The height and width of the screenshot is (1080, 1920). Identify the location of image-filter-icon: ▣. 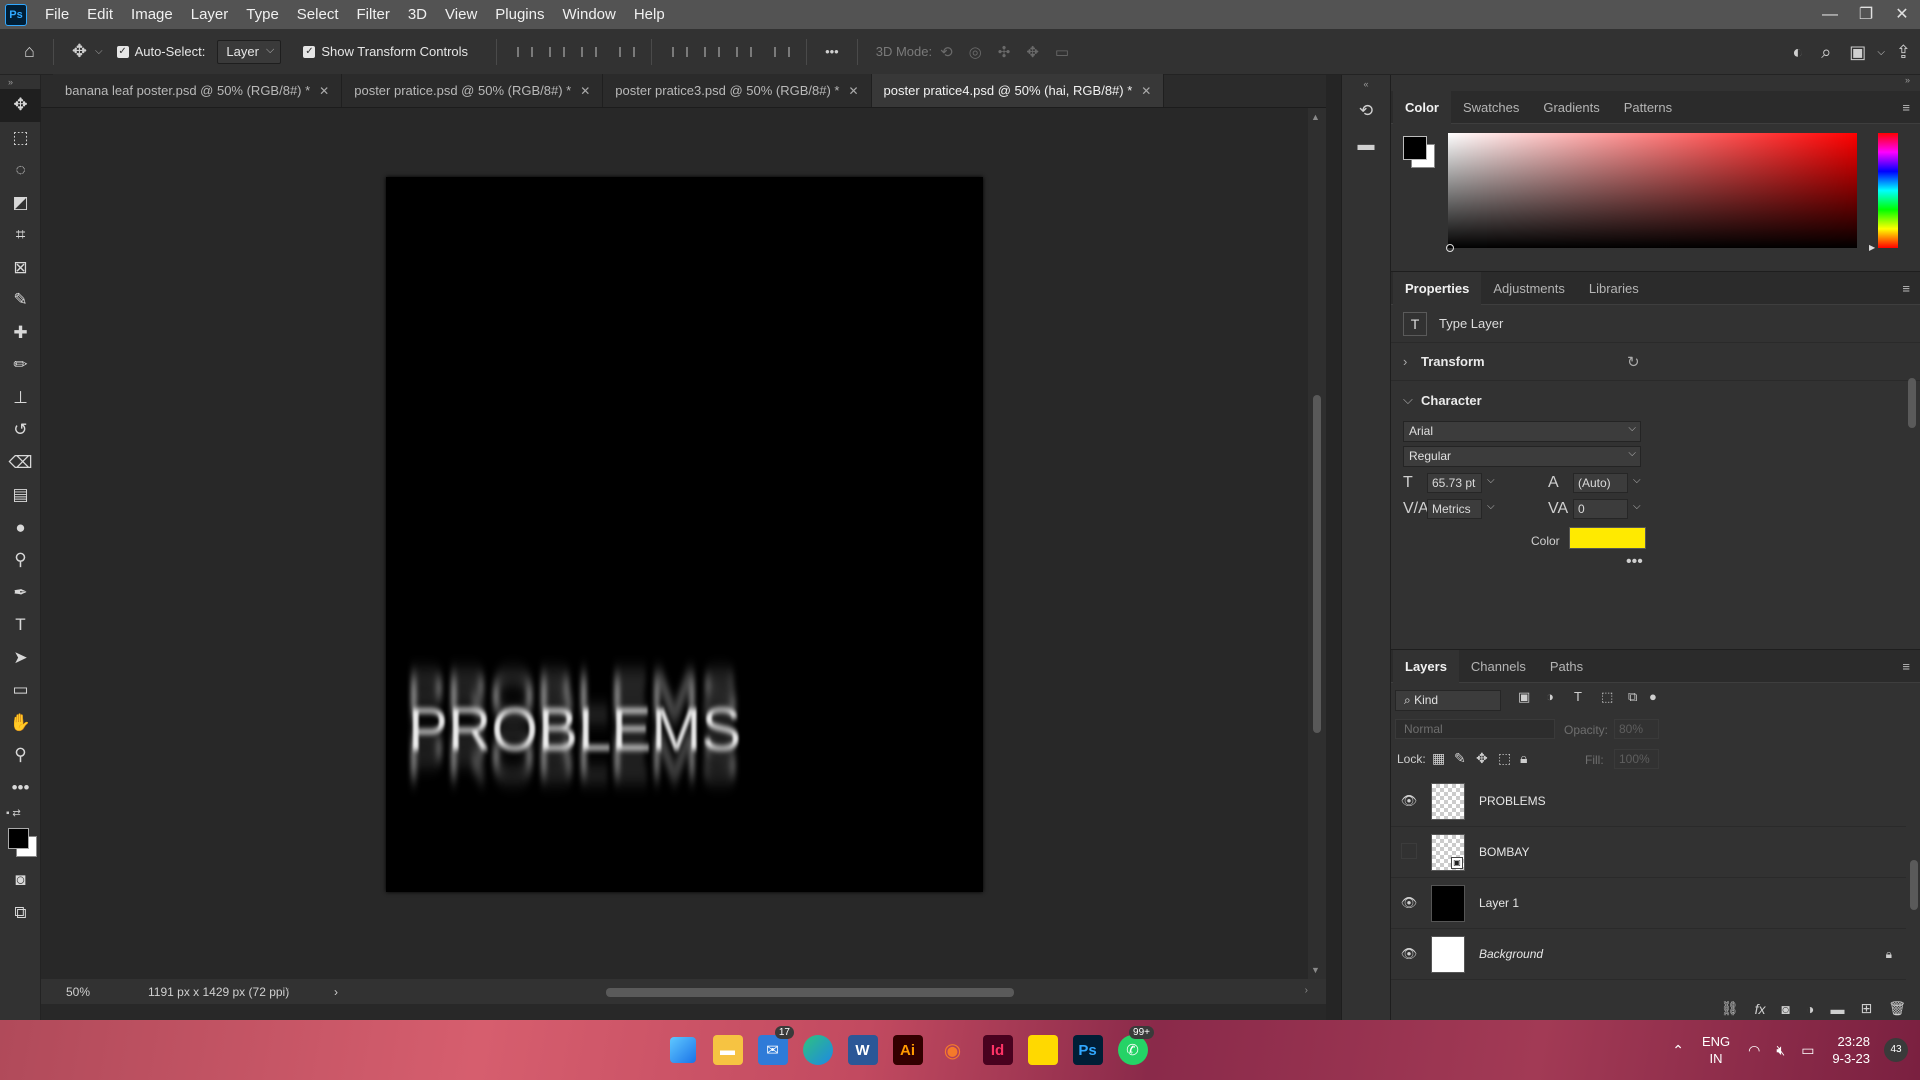
(1524, 697).